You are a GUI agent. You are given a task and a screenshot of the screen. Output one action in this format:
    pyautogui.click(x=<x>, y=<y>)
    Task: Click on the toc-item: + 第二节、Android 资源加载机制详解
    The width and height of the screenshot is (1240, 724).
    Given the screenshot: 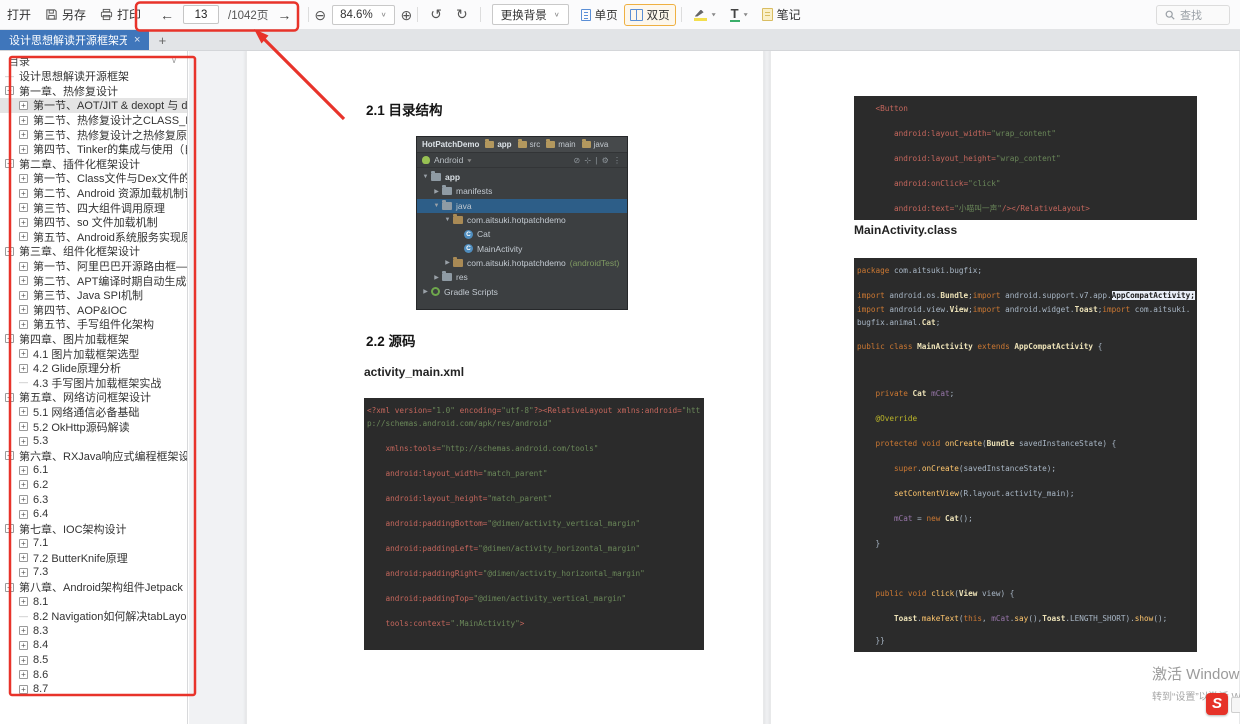 What is the action you would take?
    pyautogui.click(x=93, y=193)
    